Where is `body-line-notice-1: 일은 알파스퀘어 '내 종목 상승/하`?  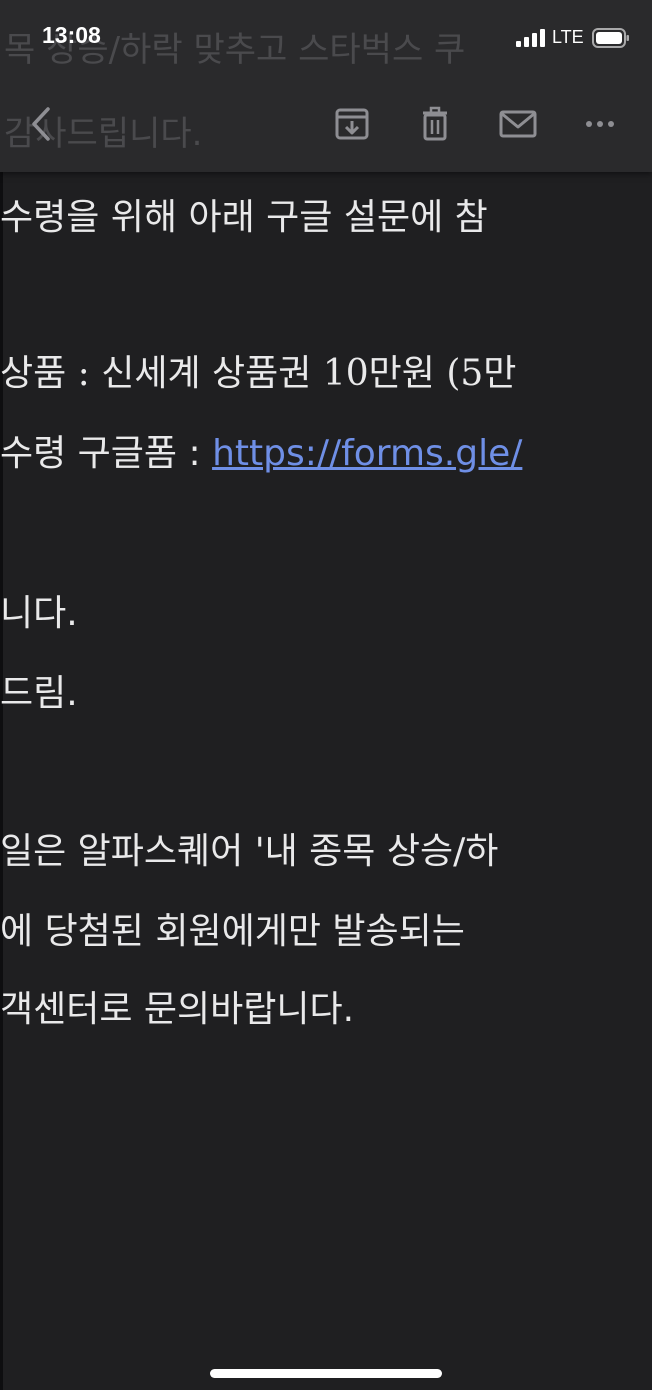 body-line-notice-1: 일은 알파스퀘어 '내 종목 상승/하 is located at coordinates (249, 851).